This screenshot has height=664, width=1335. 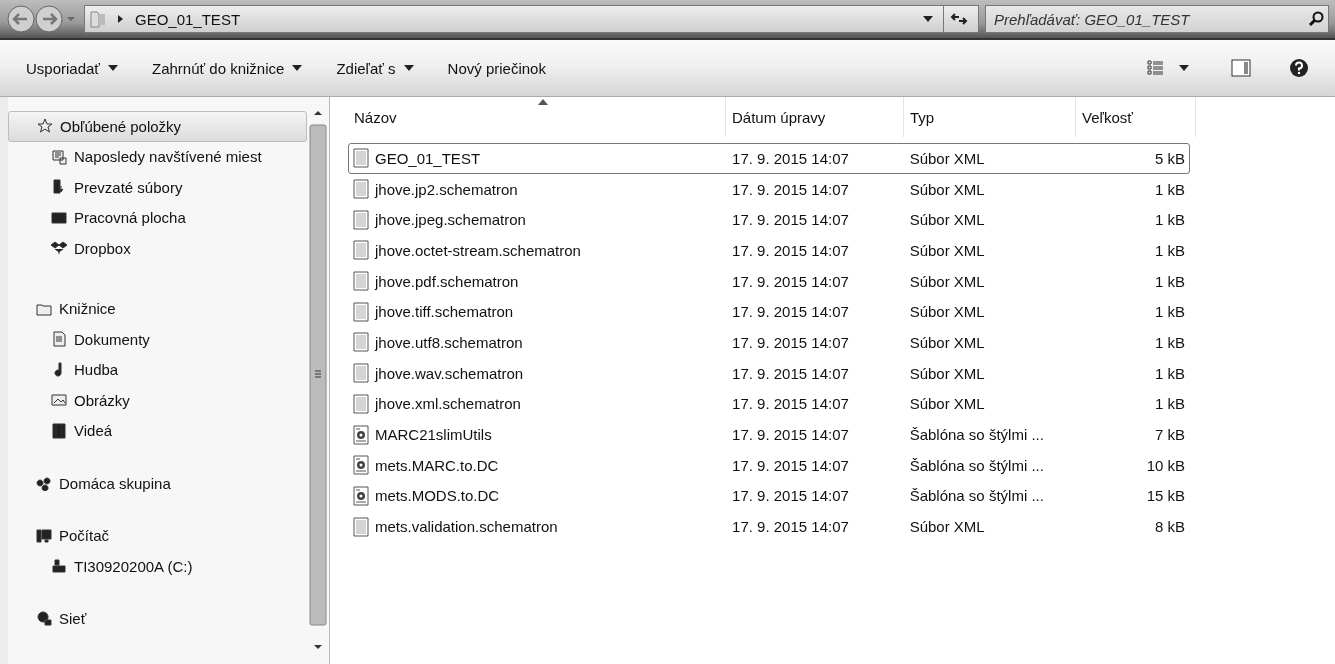 I want to click on file-name: jhove.octet-stream.schematron, so click(x=478, y=250).